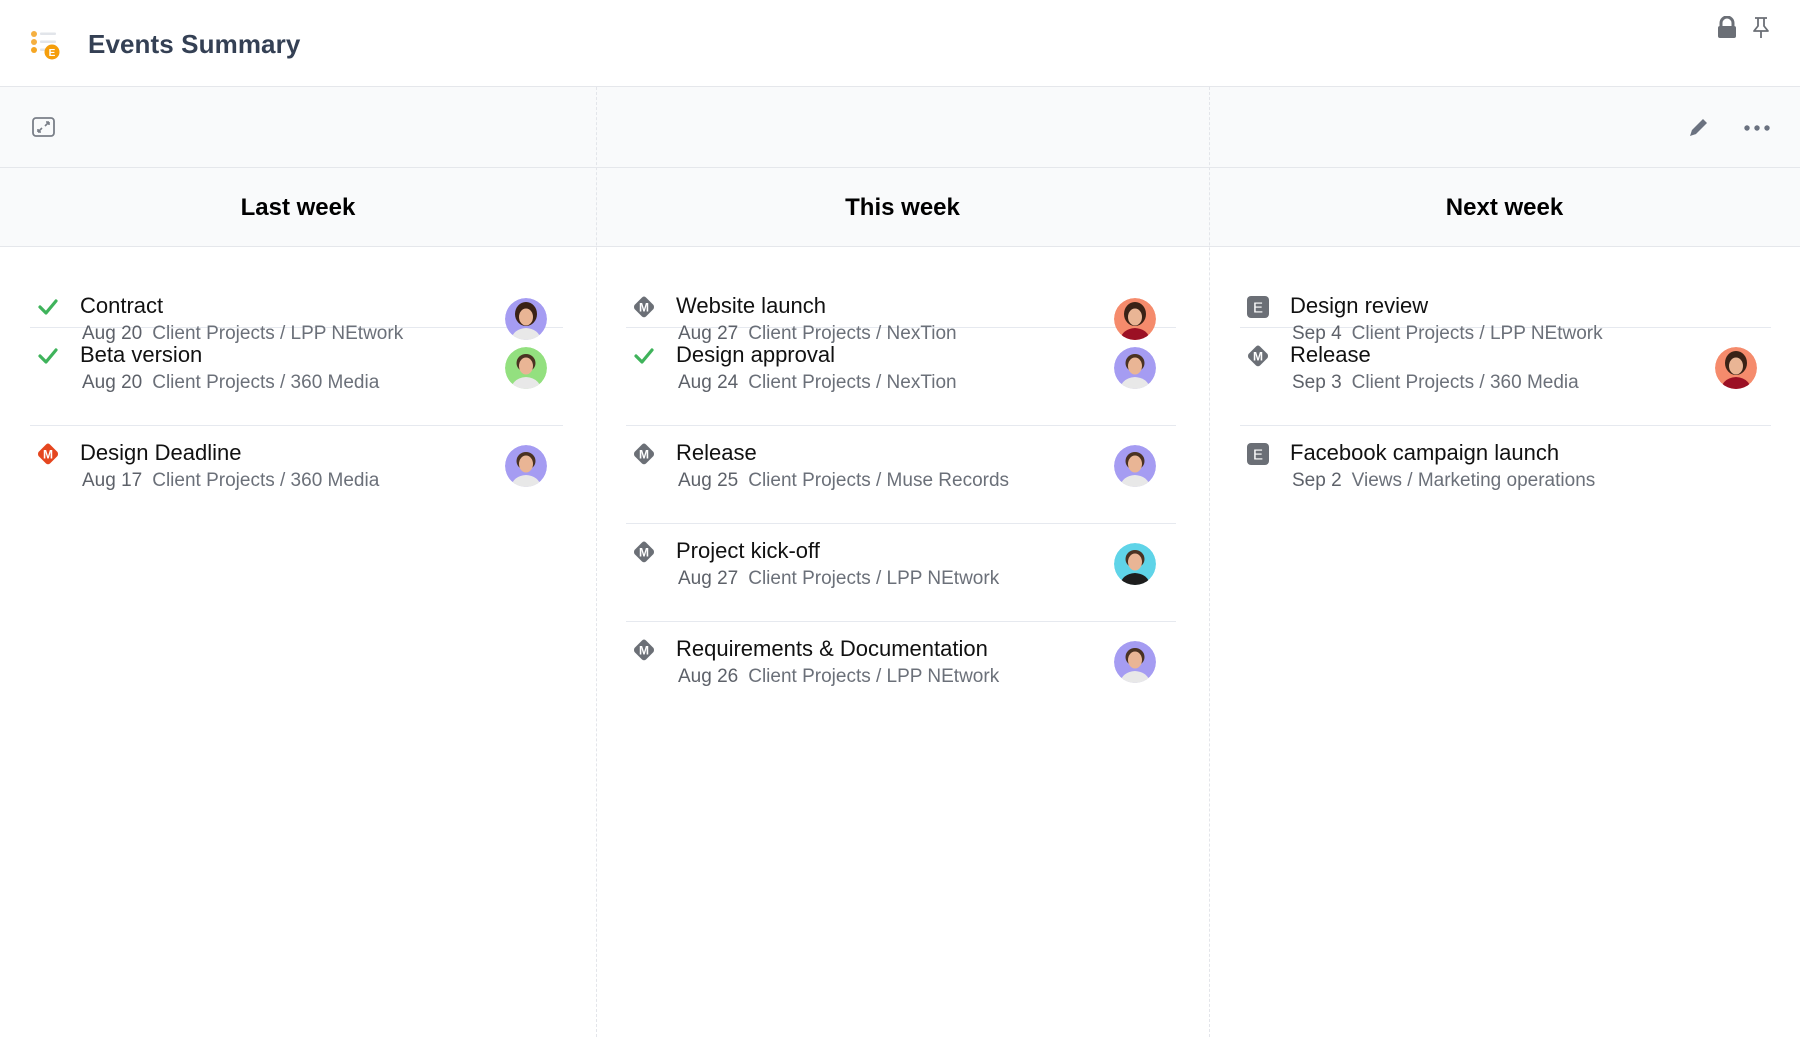 The height and width of the screenshot is (1037, 1800). Describe the element at coordinates (1699, 127) in the screenshot. I see `pencil-icon` at that location.